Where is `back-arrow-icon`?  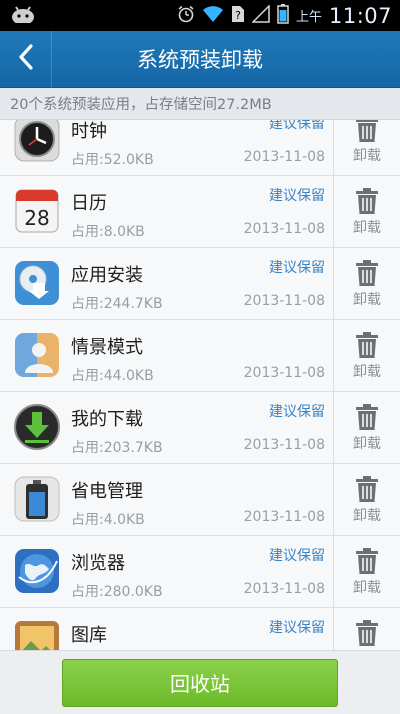
back-arrow-icon is located at coordinates (26, 59).